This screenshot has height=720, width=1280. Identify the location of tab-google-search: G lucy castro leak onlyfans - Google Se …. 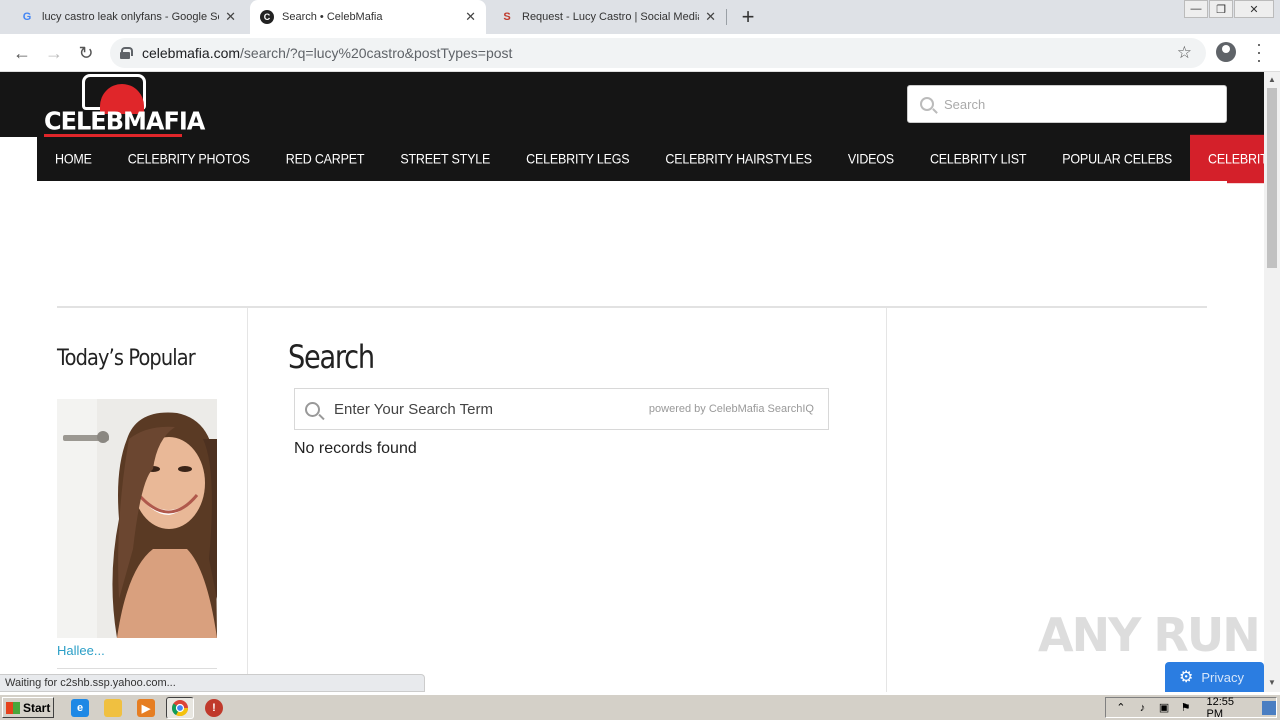
(128, 17).